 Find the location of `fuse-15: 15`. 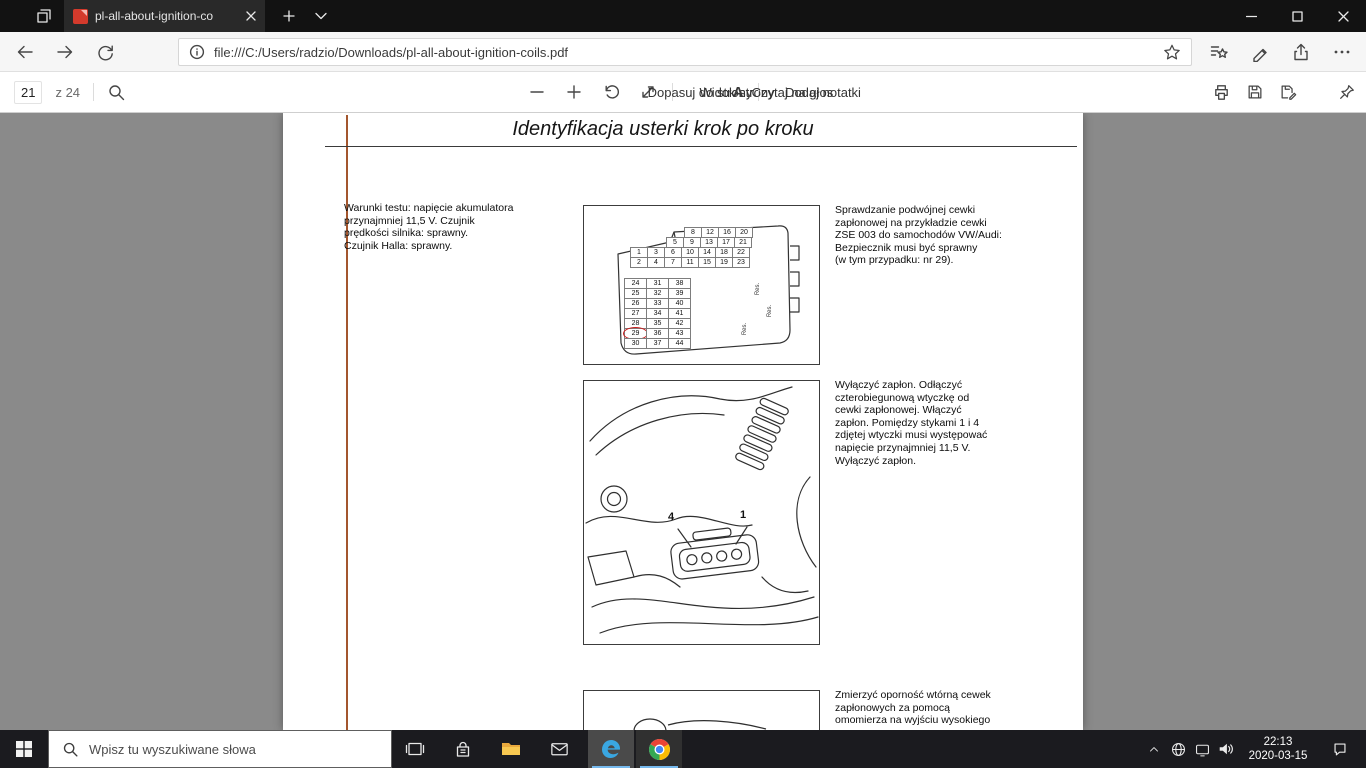

fuse-15: 15 is located at coordinates (707, 262).